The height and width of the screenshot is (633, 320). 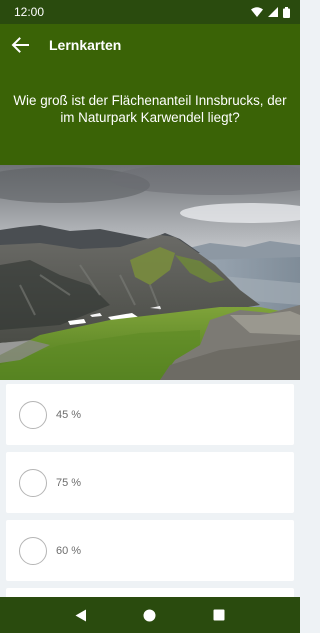 What do you see at coordinates (286, 12) in the screenshot?
I see `battery-icon` at bounding box center [286, 12].